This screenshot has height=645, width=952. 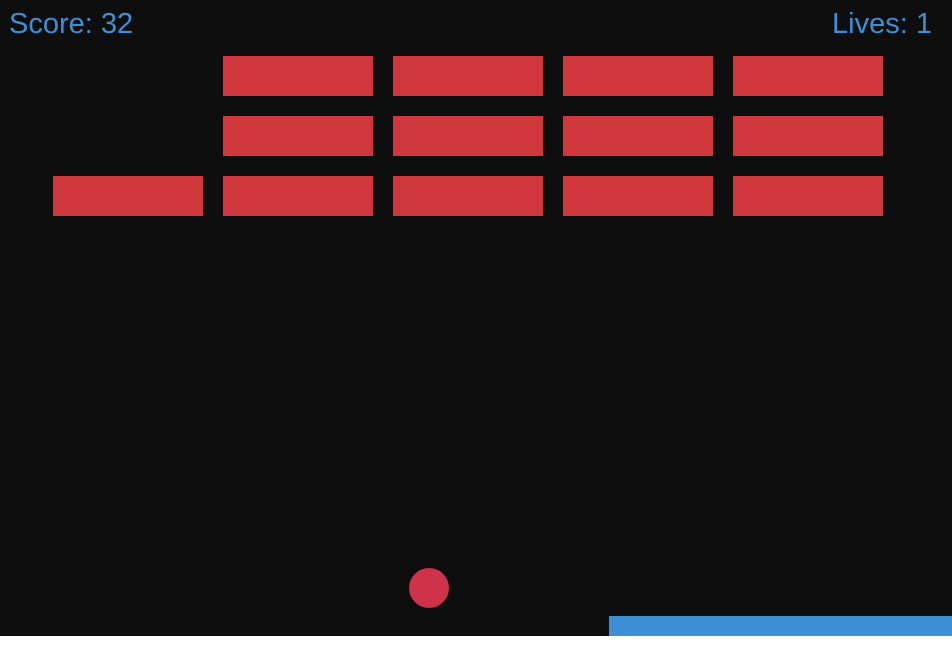 I want to click on paddle, so click(x=780, y=626).